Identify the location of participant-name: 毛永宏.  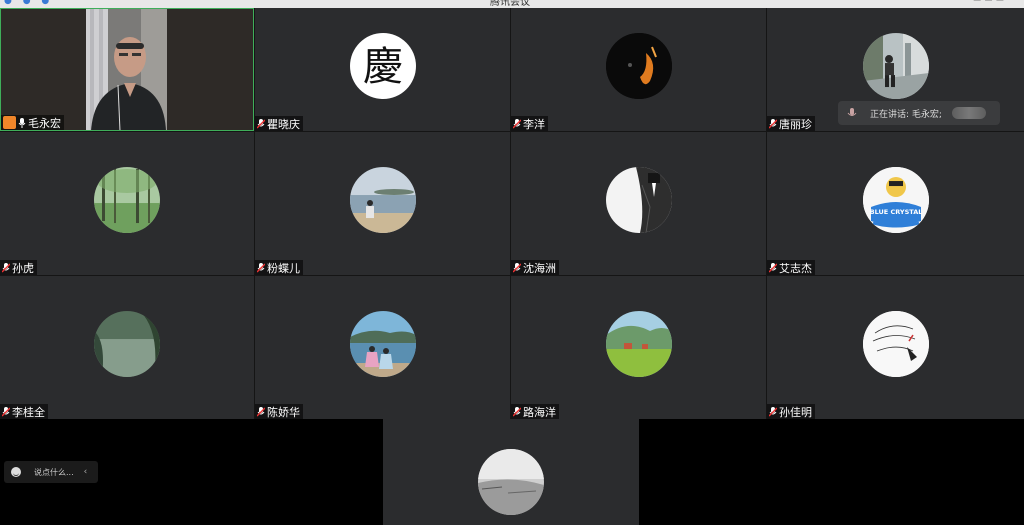
(44, 123).